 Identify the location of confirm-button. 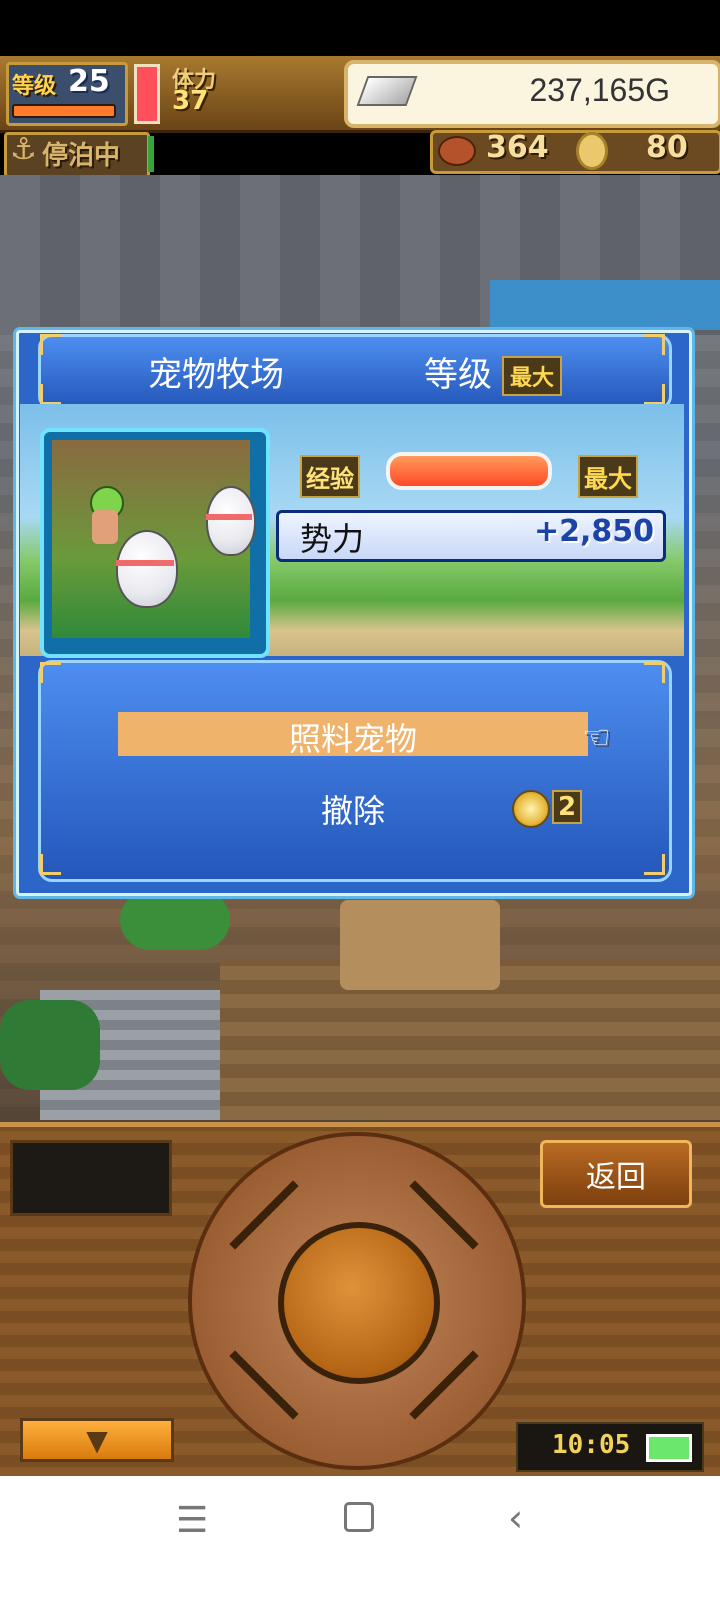
(359, 1303).